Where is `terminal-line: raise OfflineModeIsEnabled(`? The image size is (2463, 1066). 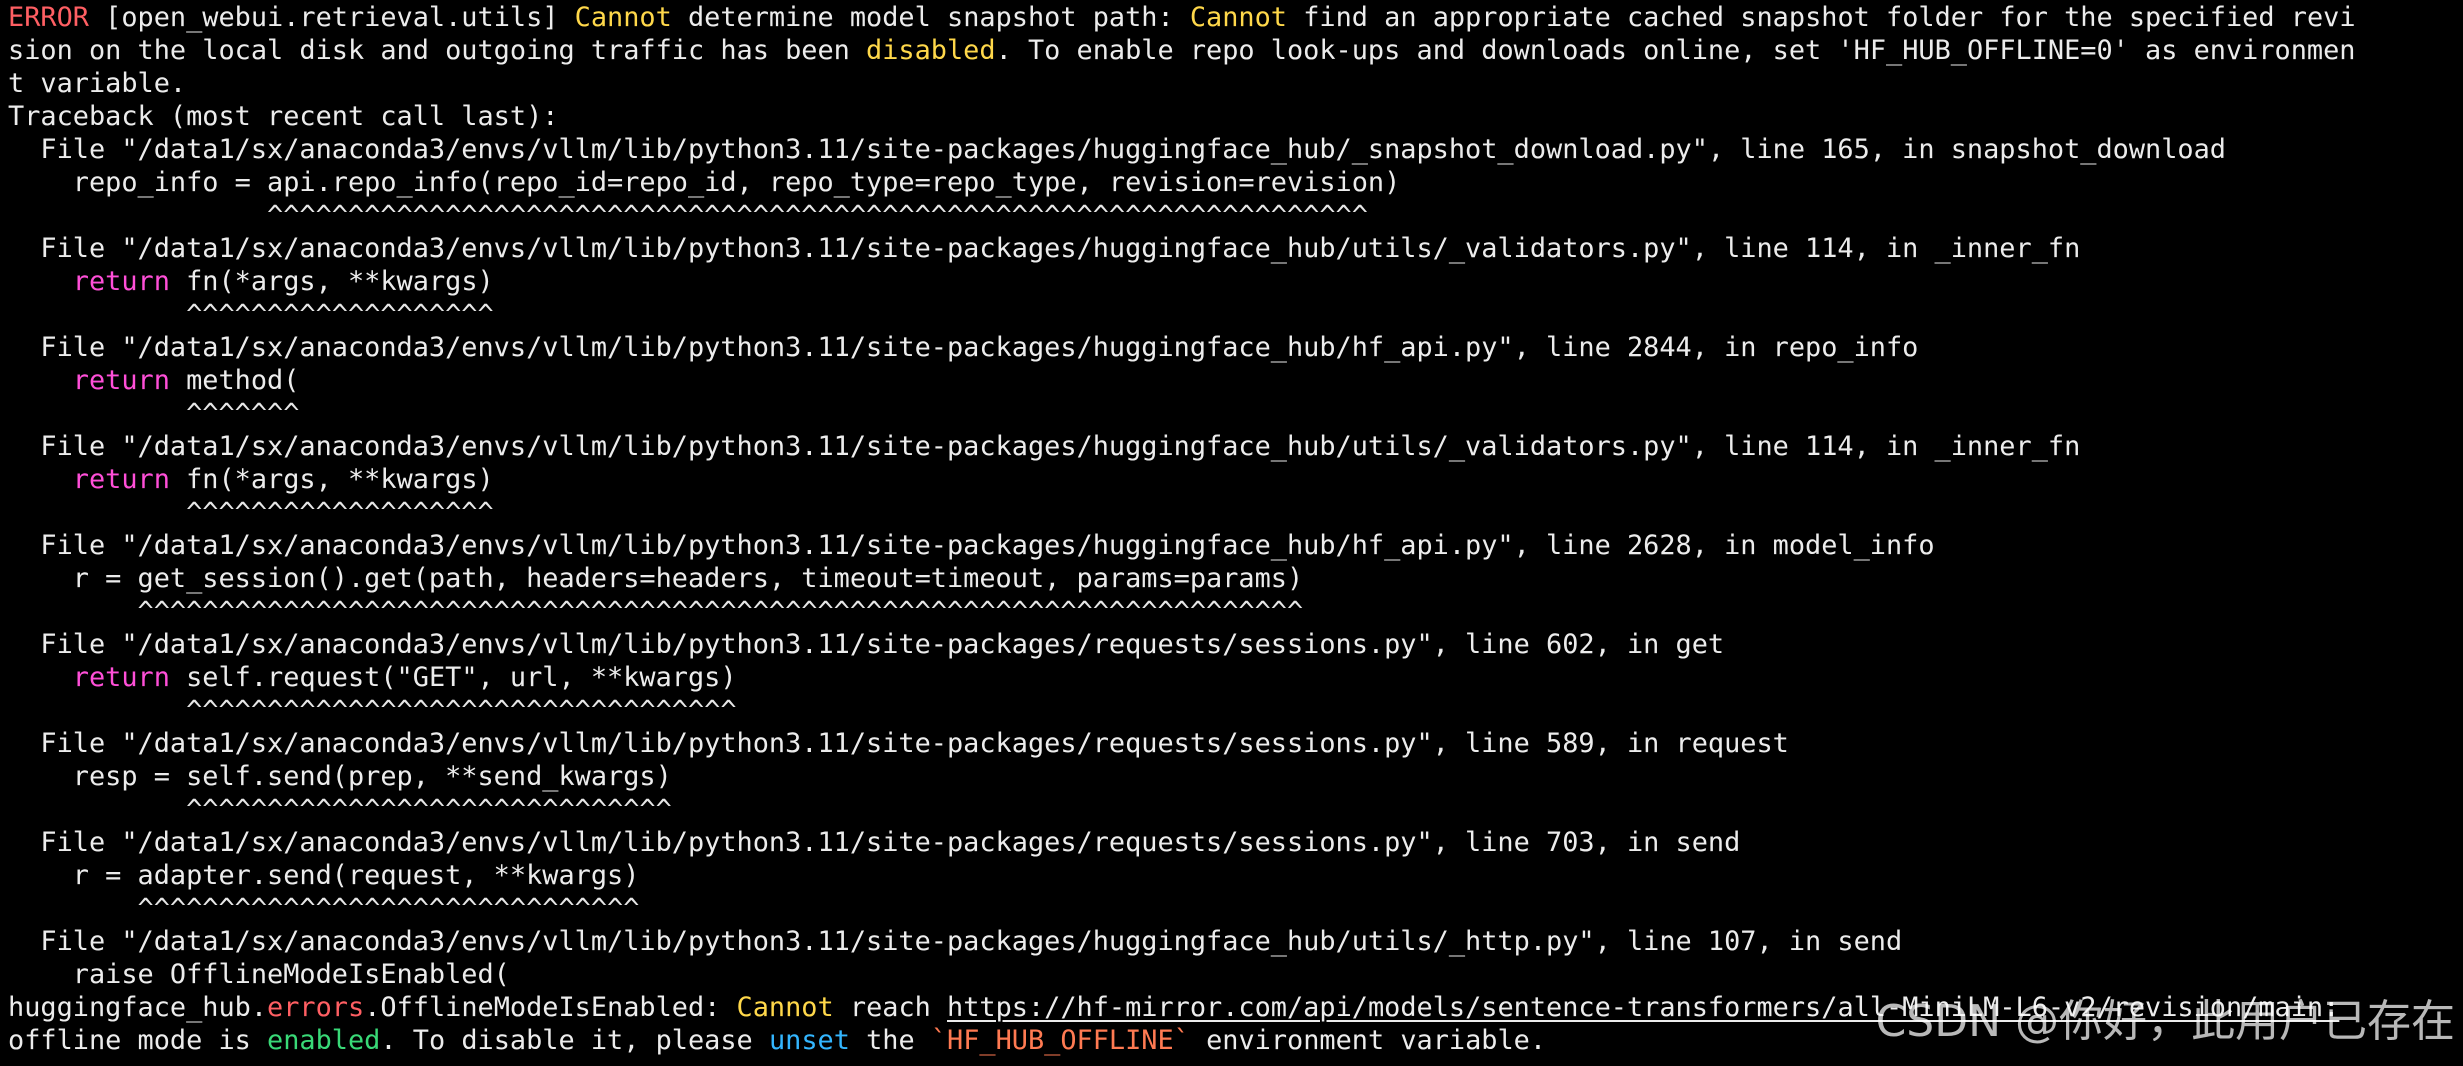
terminal-line: raise OfflineModeIsEnabled( is located at coordinates (259, 974).